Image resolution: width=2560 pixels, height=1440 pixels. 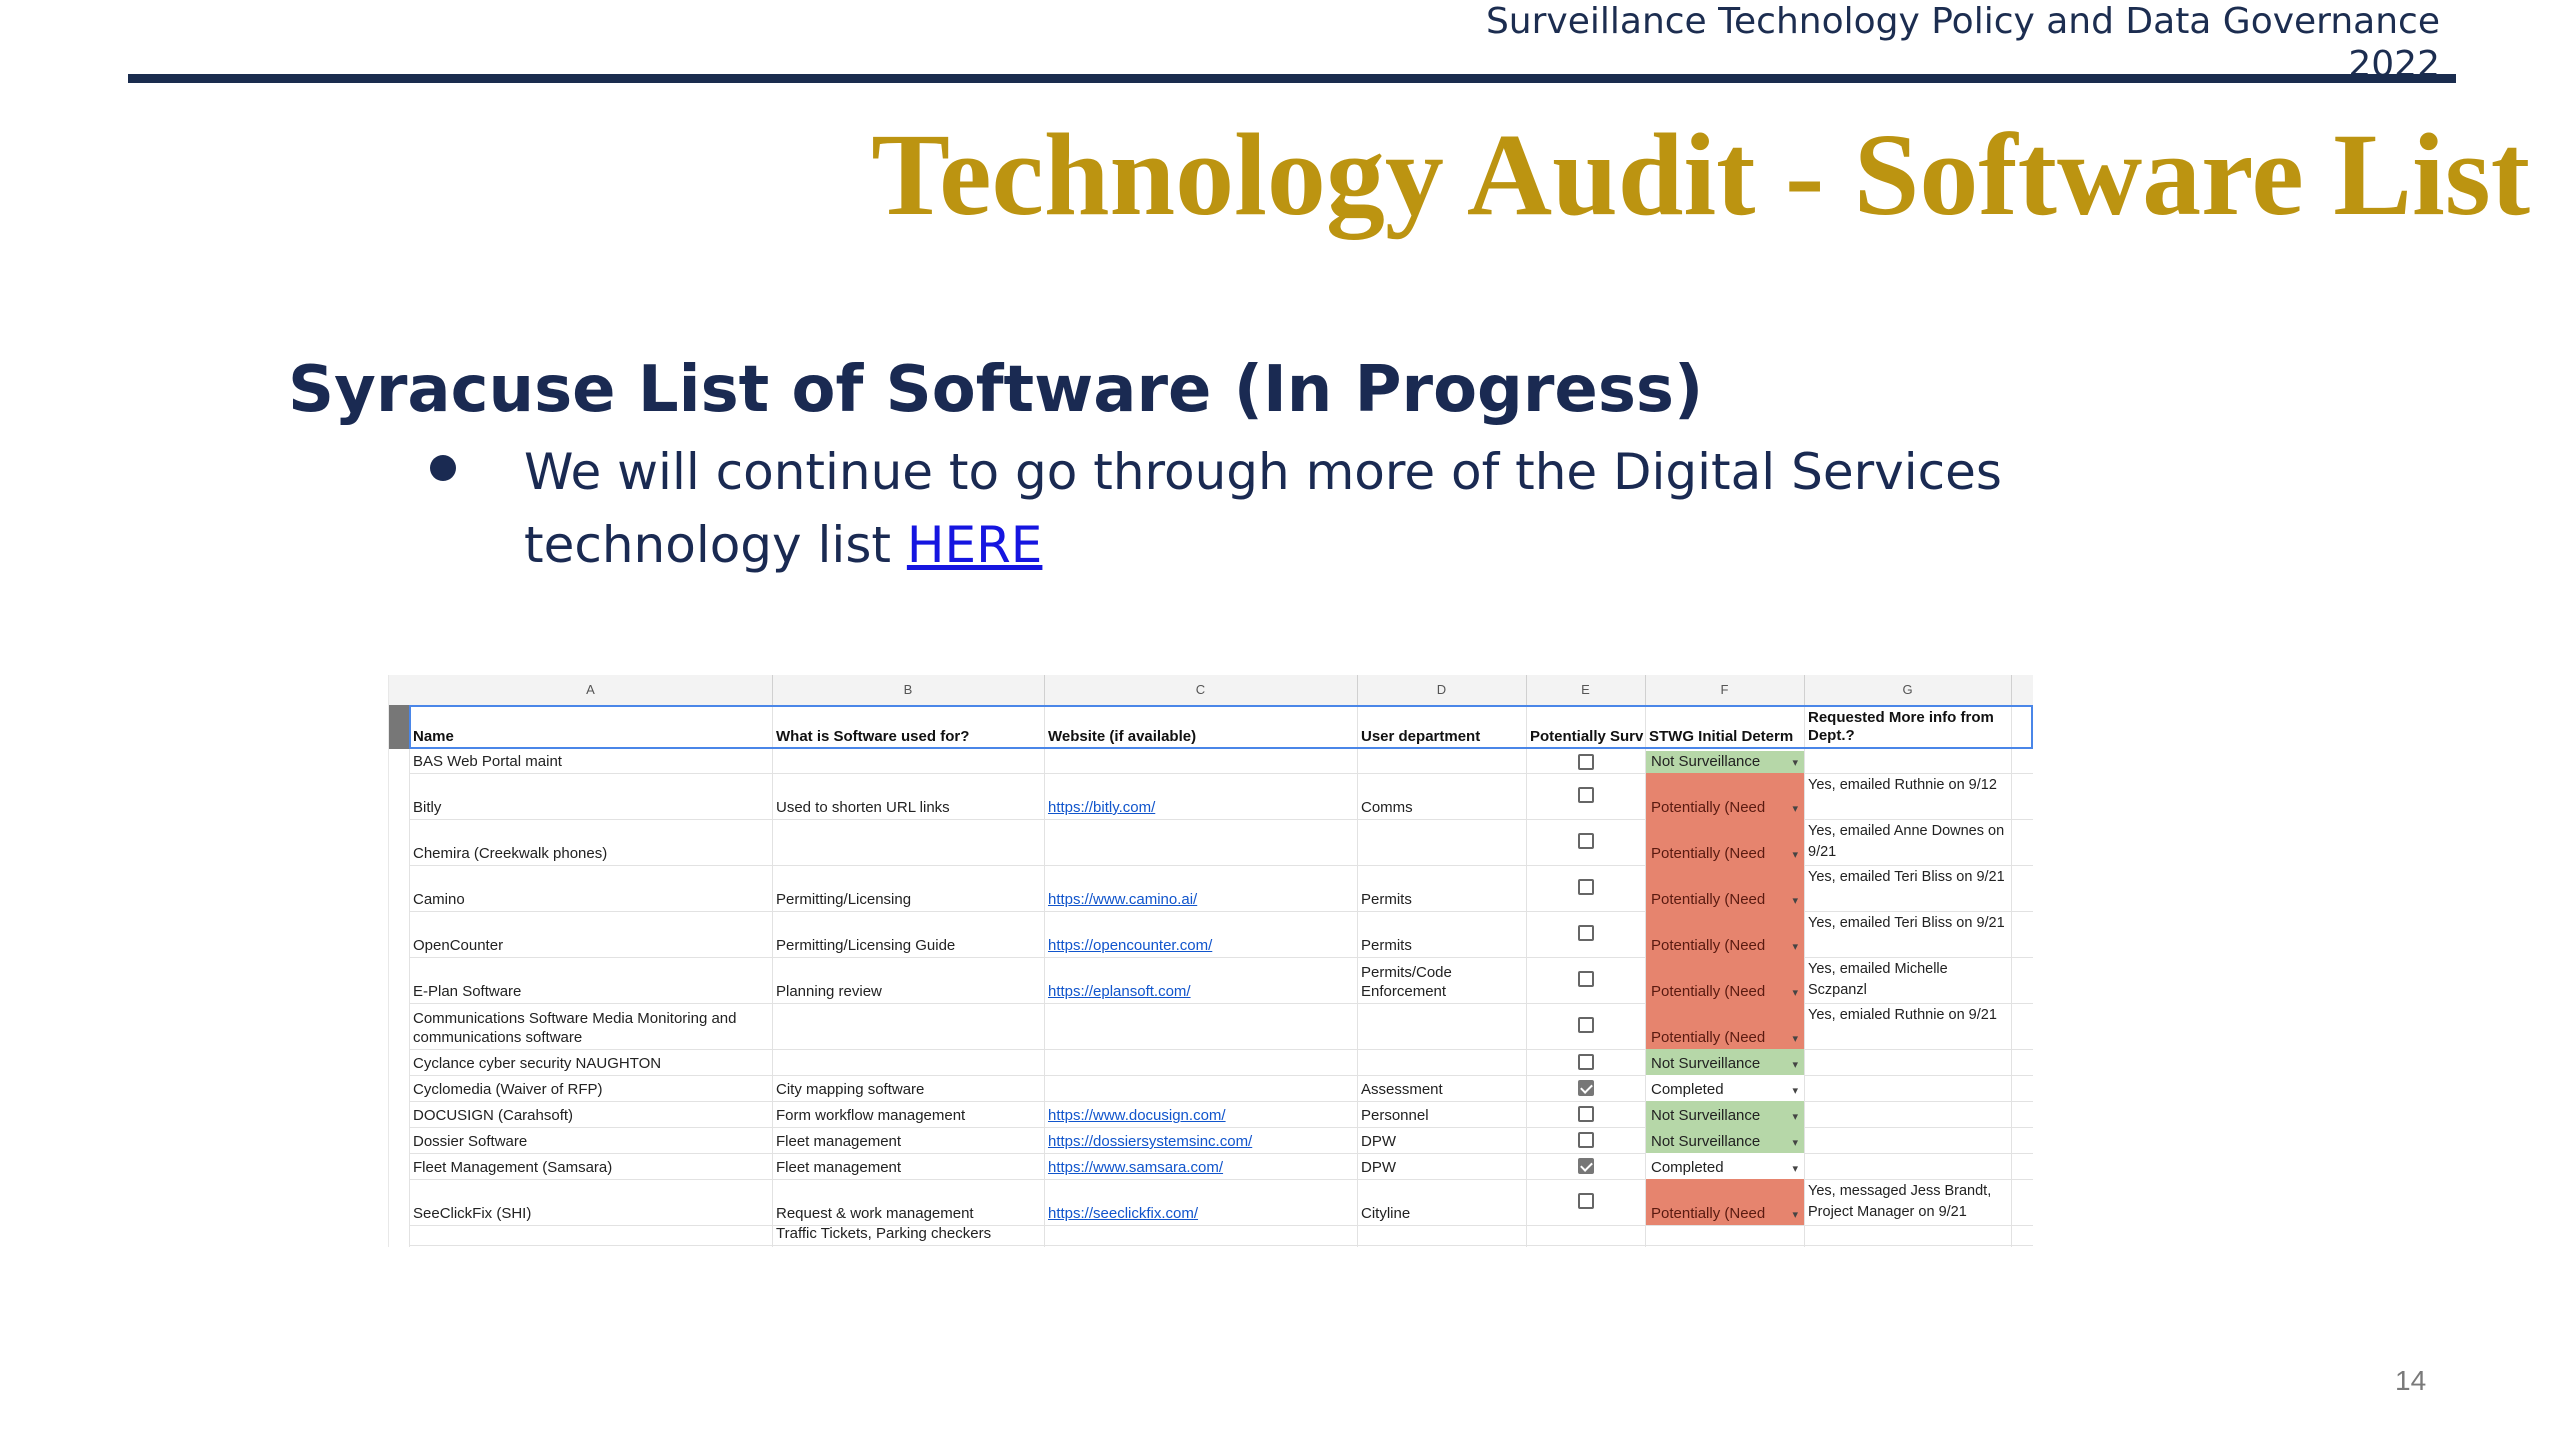 I want to click on cell-name: E-Plan Software, so click(x=590, y=980).